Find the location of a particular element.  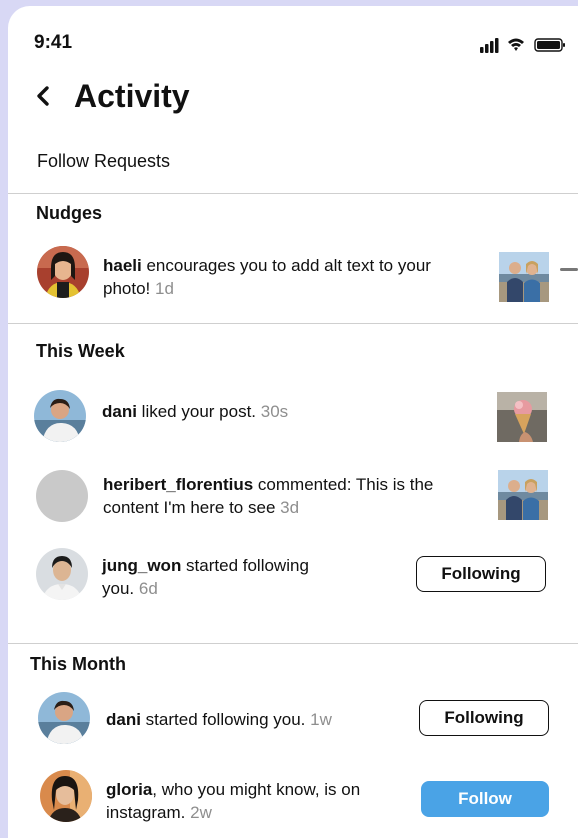

timestamp: 3d is located at coordinates (290, 507).